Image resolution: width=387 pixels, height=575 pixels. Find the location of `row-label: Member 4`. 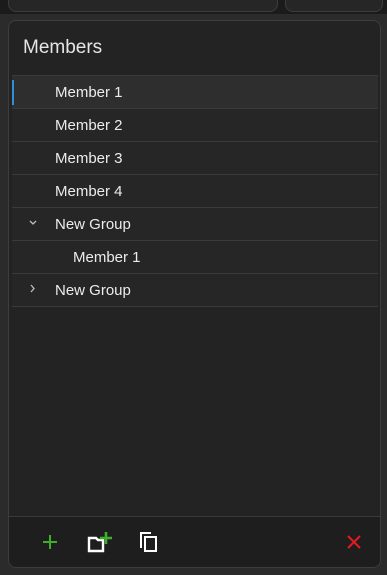

row-label: Member 4 is located at coordinates (89, 191).